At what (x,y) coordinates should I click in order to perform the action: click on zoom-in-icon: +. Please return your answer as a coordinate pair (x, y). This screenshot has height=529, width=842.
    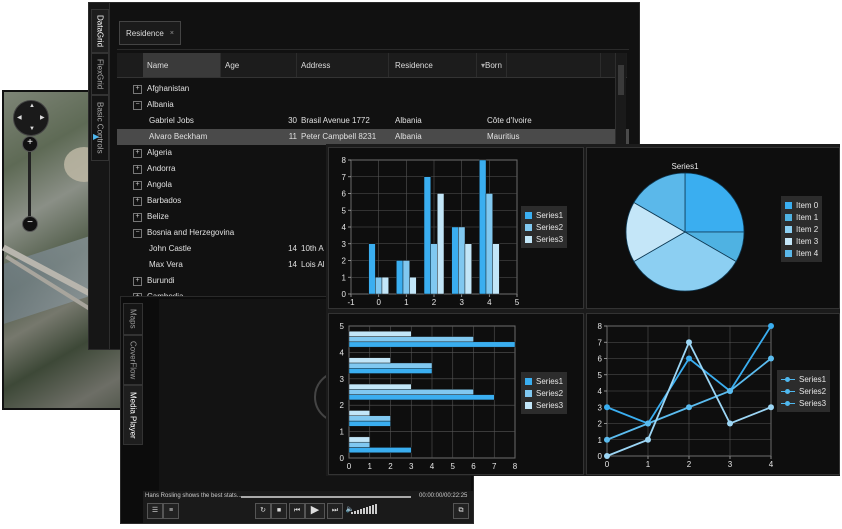
    Looking at the image, I should click on (30, 144).